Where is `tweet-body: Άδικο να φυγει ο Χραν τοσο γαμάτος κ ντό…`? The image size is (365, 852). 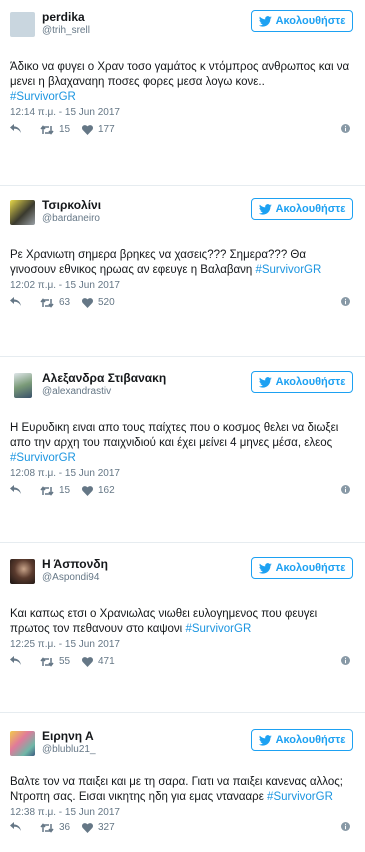
tweet-body: Άδικο να φυγει ο Χραν τοσο γαμάτος κ ντό… is located at coordinates (180, 74).